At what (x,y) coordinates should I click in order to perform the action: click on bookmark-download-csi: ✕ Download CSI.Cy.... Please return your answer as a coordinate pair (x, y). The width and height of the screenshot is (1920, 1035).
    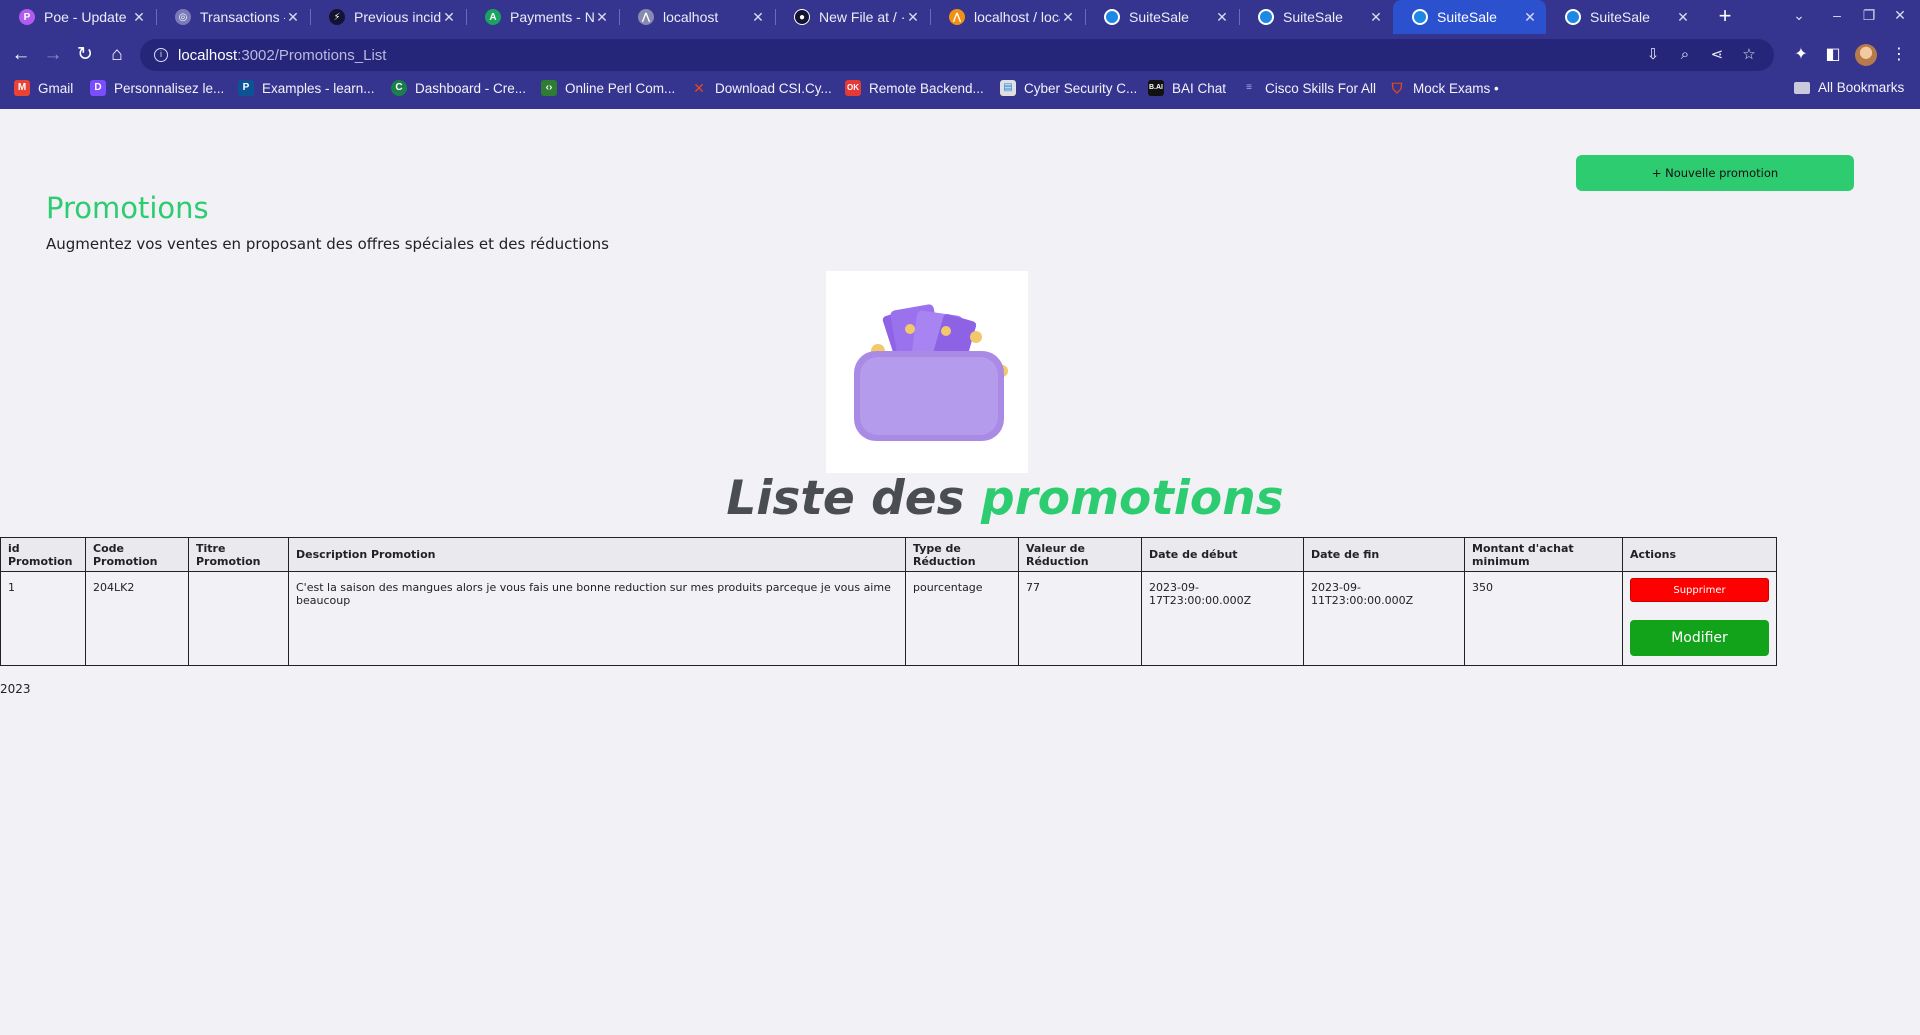
    Looking at the image, I should click on (761, 88).